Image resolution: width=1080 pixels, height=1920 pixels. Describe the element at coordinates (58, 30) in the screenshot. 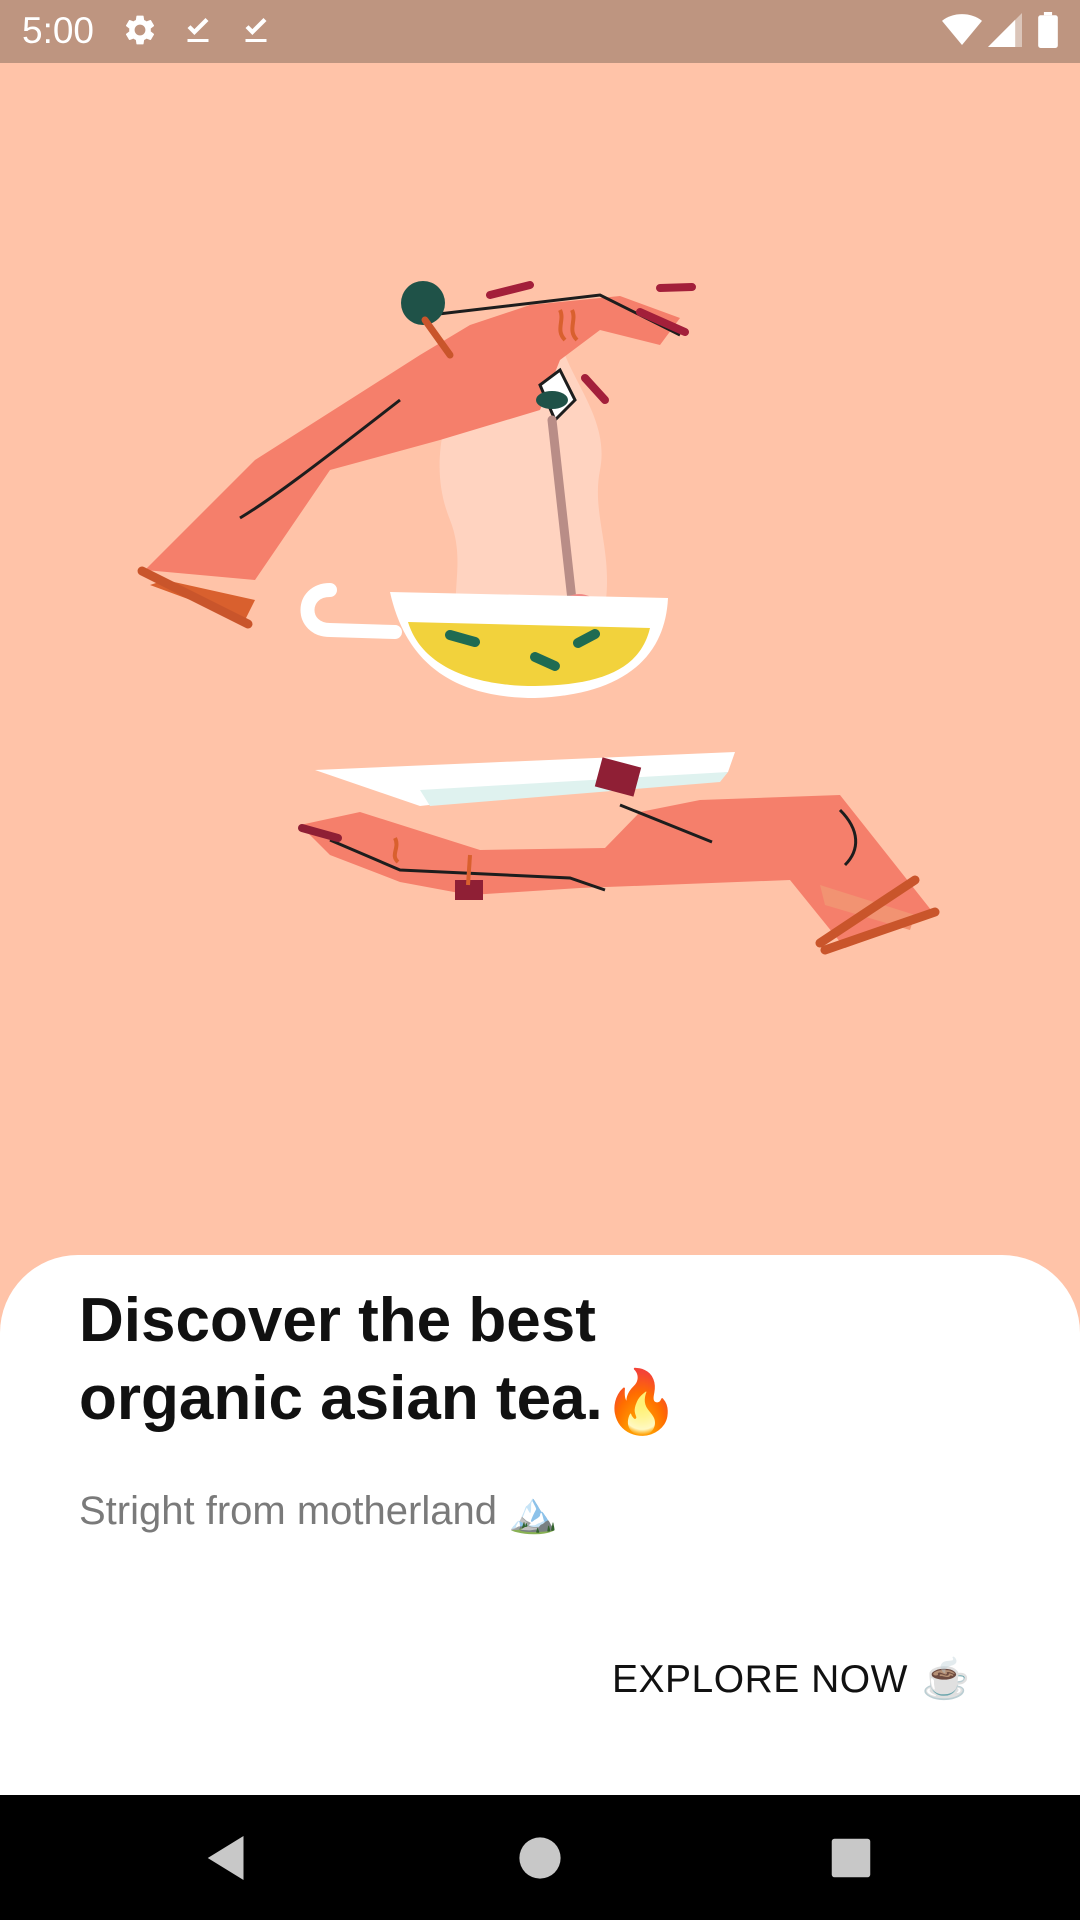

I see `status-time: 5:00` at that location.